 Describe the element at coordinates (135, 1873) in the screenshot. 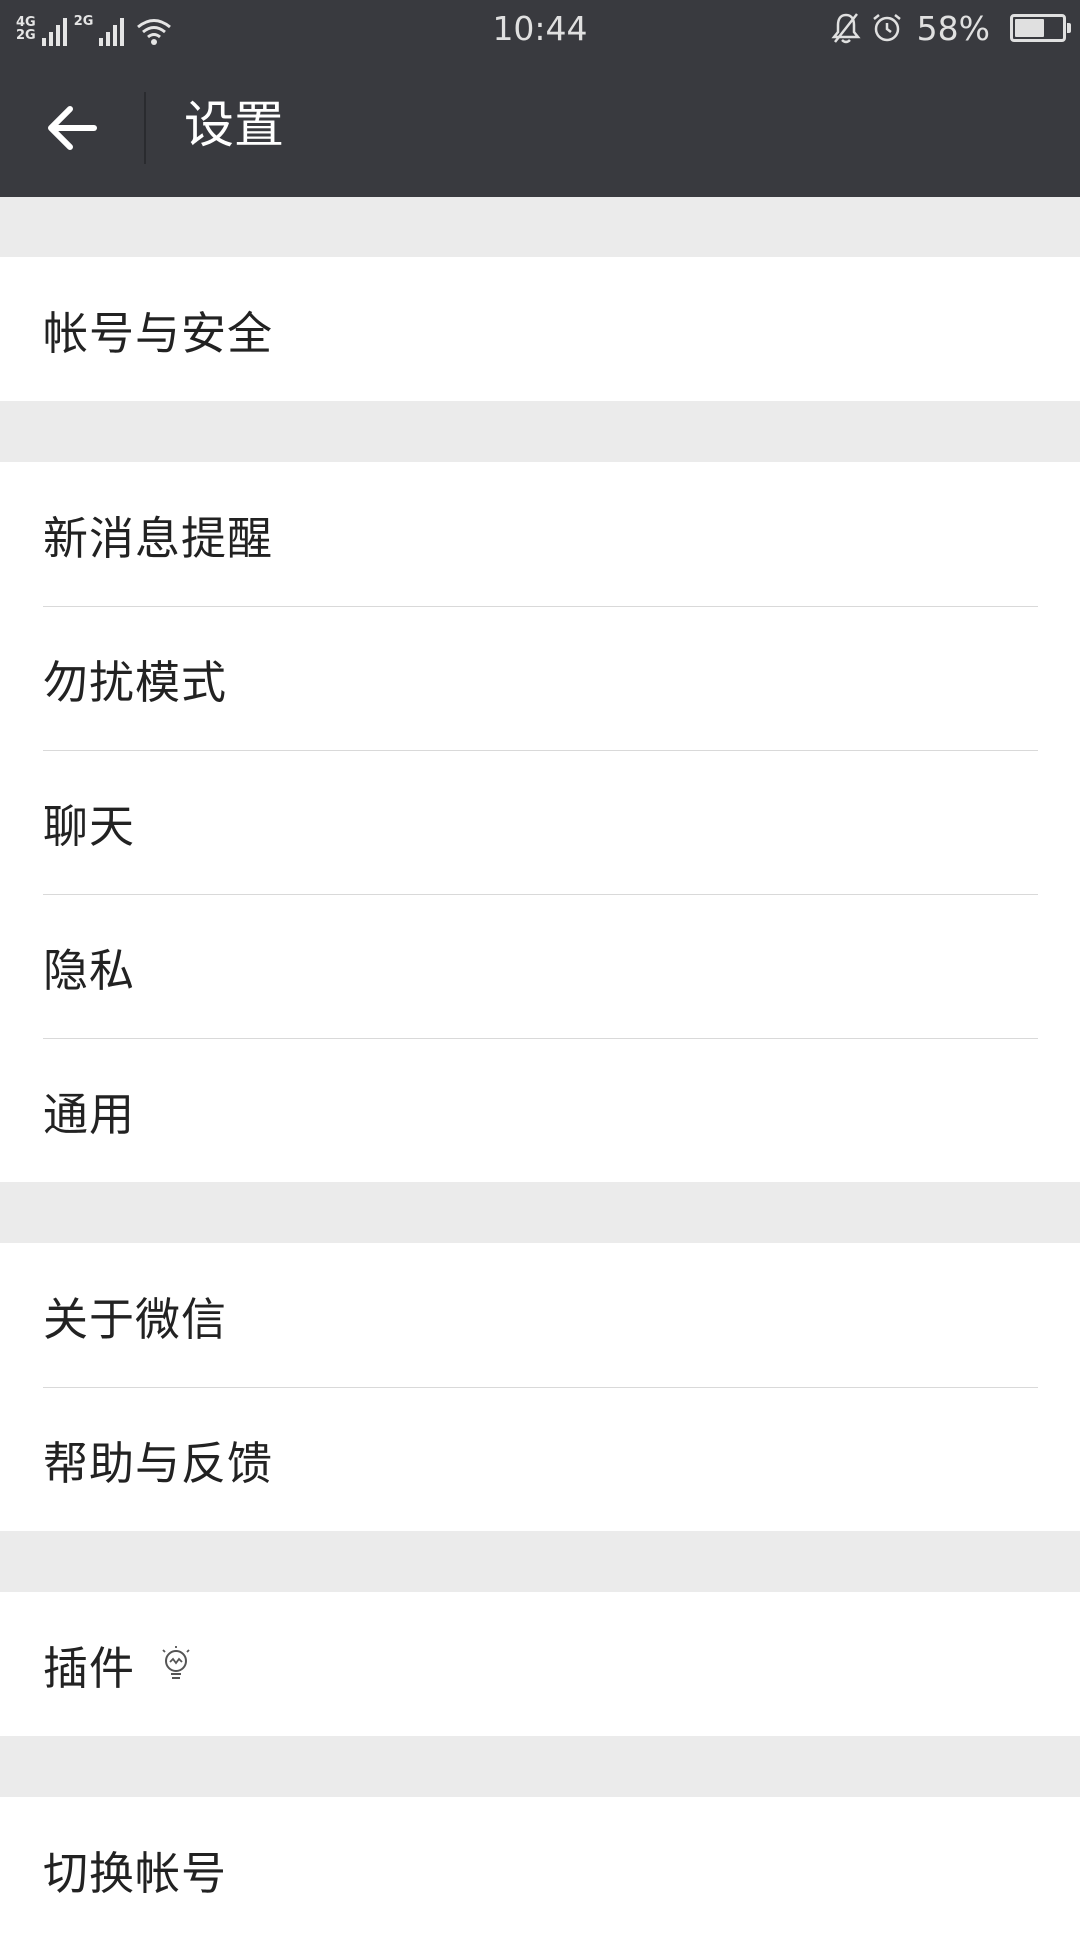

I see `settings-item-label: 切换帐号` at that location.